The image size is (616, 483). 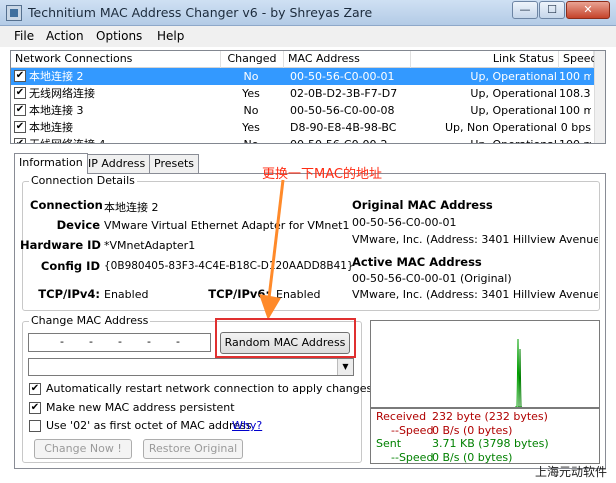 I want to click on use-02-checkbox, so click(x=35, y=426).